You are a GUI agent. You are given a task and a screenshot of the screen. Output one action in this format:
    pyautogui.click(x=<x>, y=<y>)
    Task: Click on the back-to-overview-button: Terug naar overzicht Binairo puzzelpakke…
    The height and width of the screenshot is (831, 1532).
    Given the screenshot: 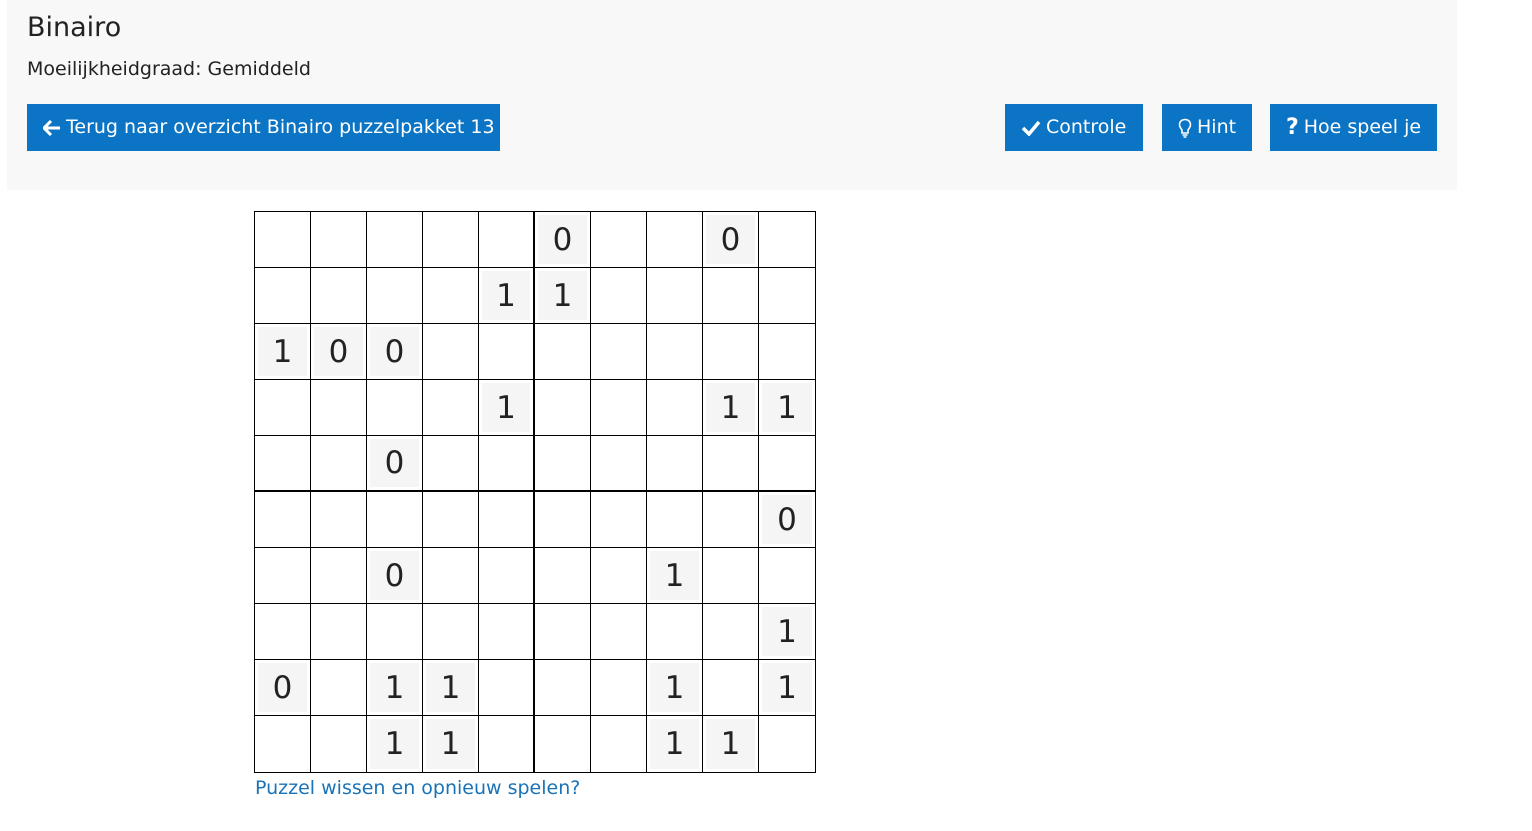 What is the action you would take?
    pyautogui.click(x=263, y=127)
    